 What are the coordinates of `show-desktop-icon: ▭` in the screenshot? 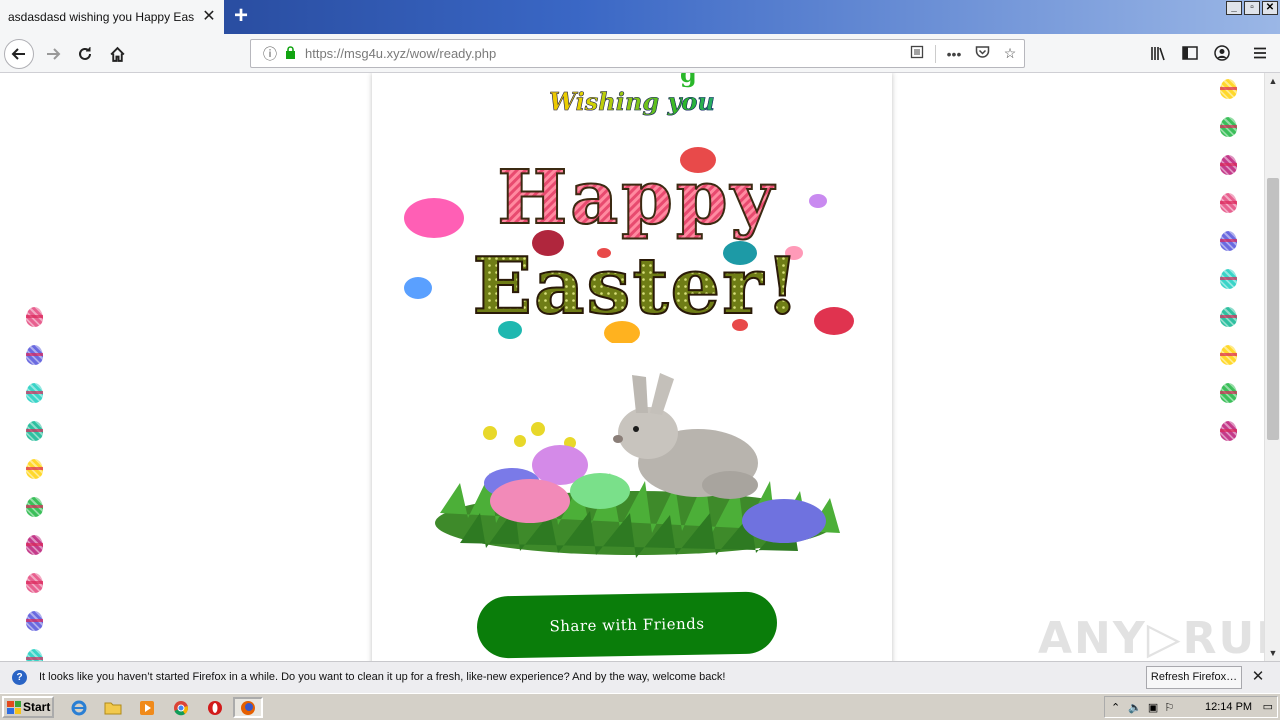 It's located at (1268, 706).